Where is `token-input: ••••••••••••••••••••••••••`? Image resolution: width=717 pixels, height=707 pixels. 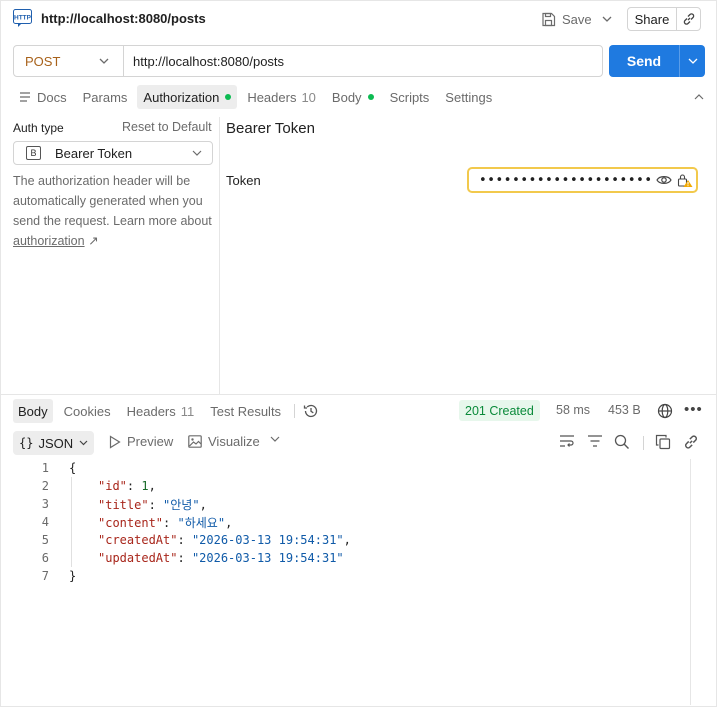
token-input: •••••••••••••••••••••••••• is located at coordinates (582, 180).